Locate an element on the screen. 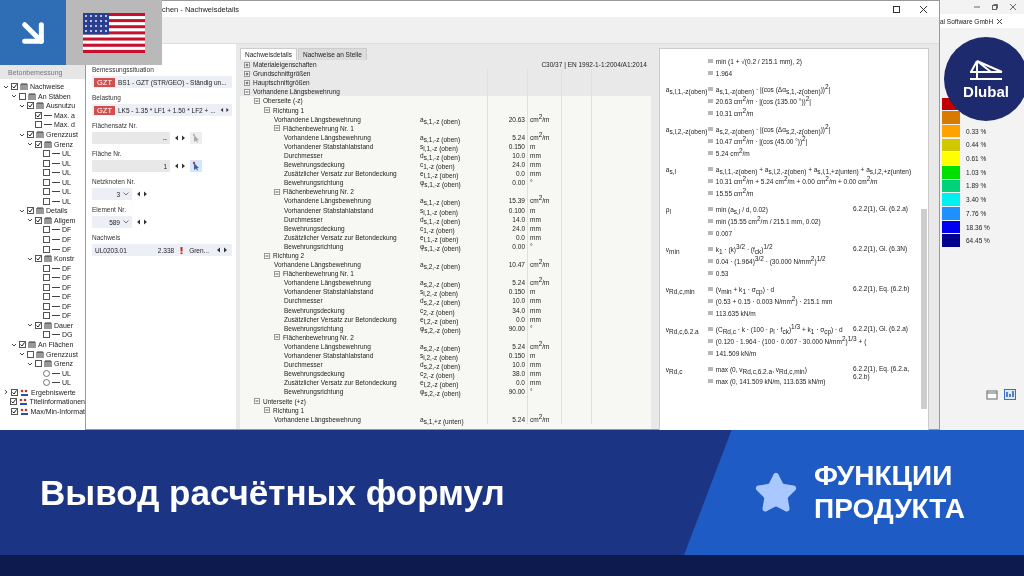  pick-icon is located at coordinates (196, 166).